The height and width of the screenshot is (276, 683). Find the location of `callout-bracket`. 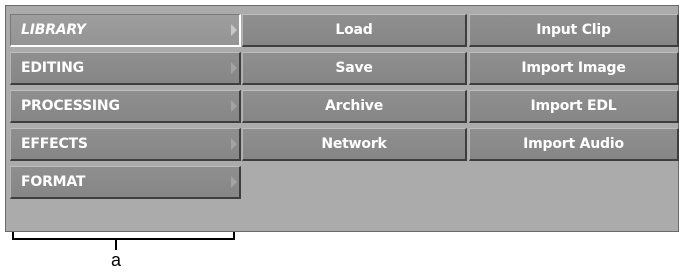

callout-bracket is located at coordinates (123, 236).